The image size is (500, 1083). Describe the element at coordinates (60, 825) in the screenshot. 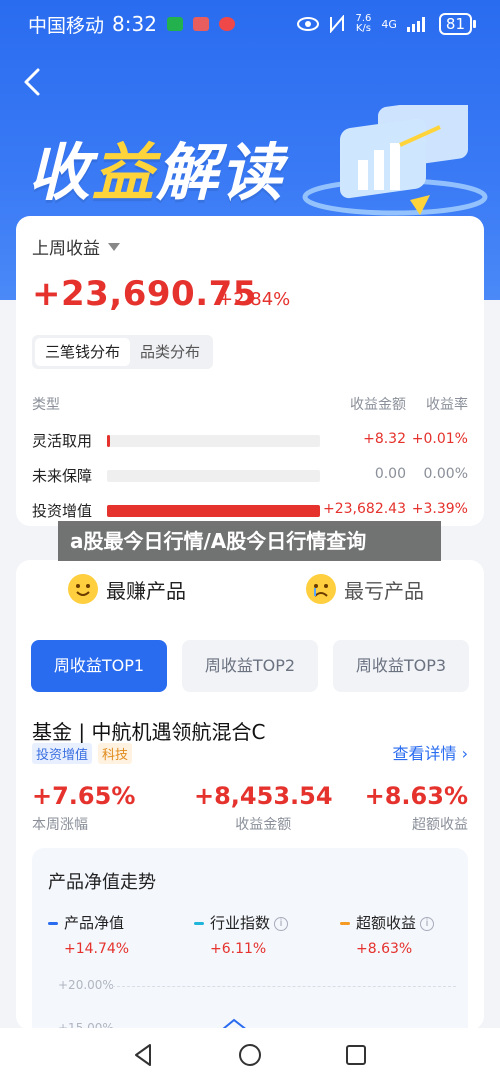

I see `metric-label: 本周涨幅` at that location.